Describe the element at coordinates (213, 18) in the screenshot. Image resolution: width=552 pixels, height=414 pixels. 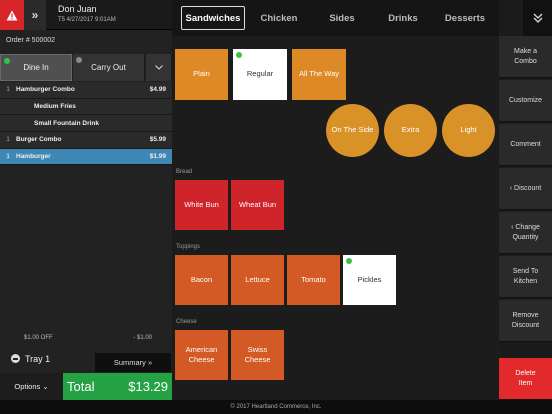
I see `tab-sandwiches: Sandwiches` at that location.